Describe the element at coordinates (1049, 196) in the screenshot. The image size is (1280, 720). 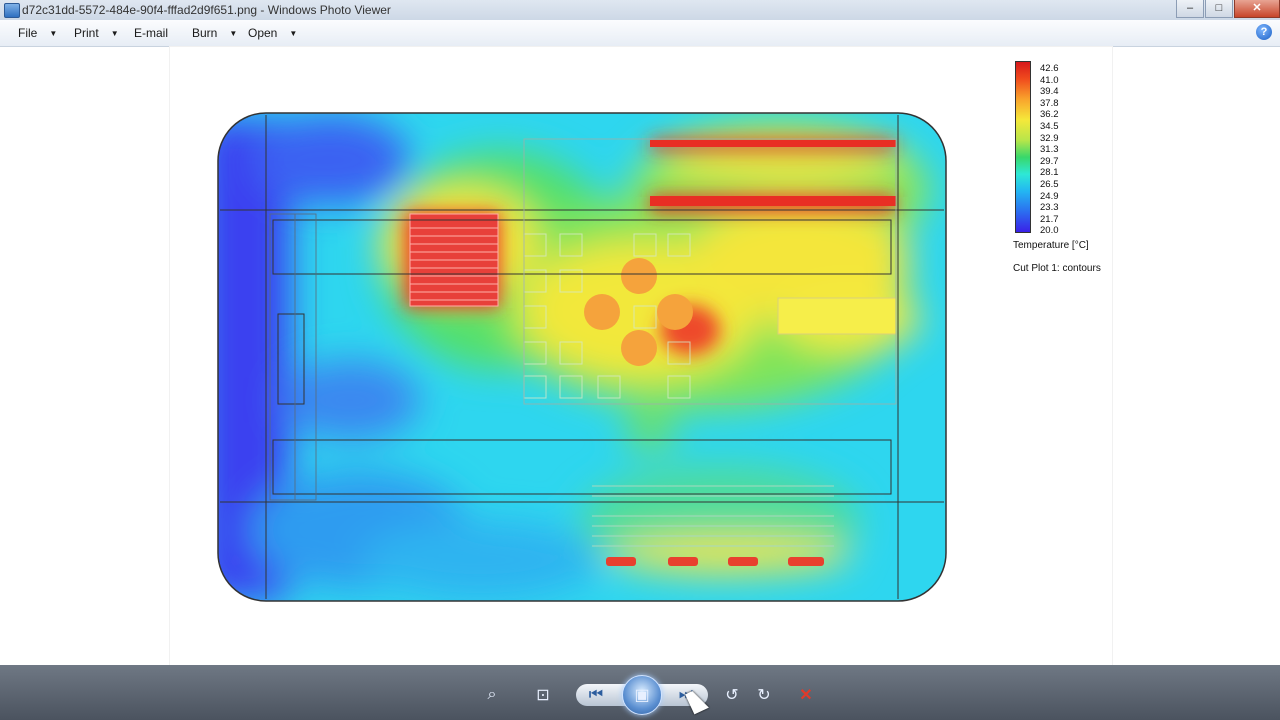
I see `legend-tick: 24.9` at that location.